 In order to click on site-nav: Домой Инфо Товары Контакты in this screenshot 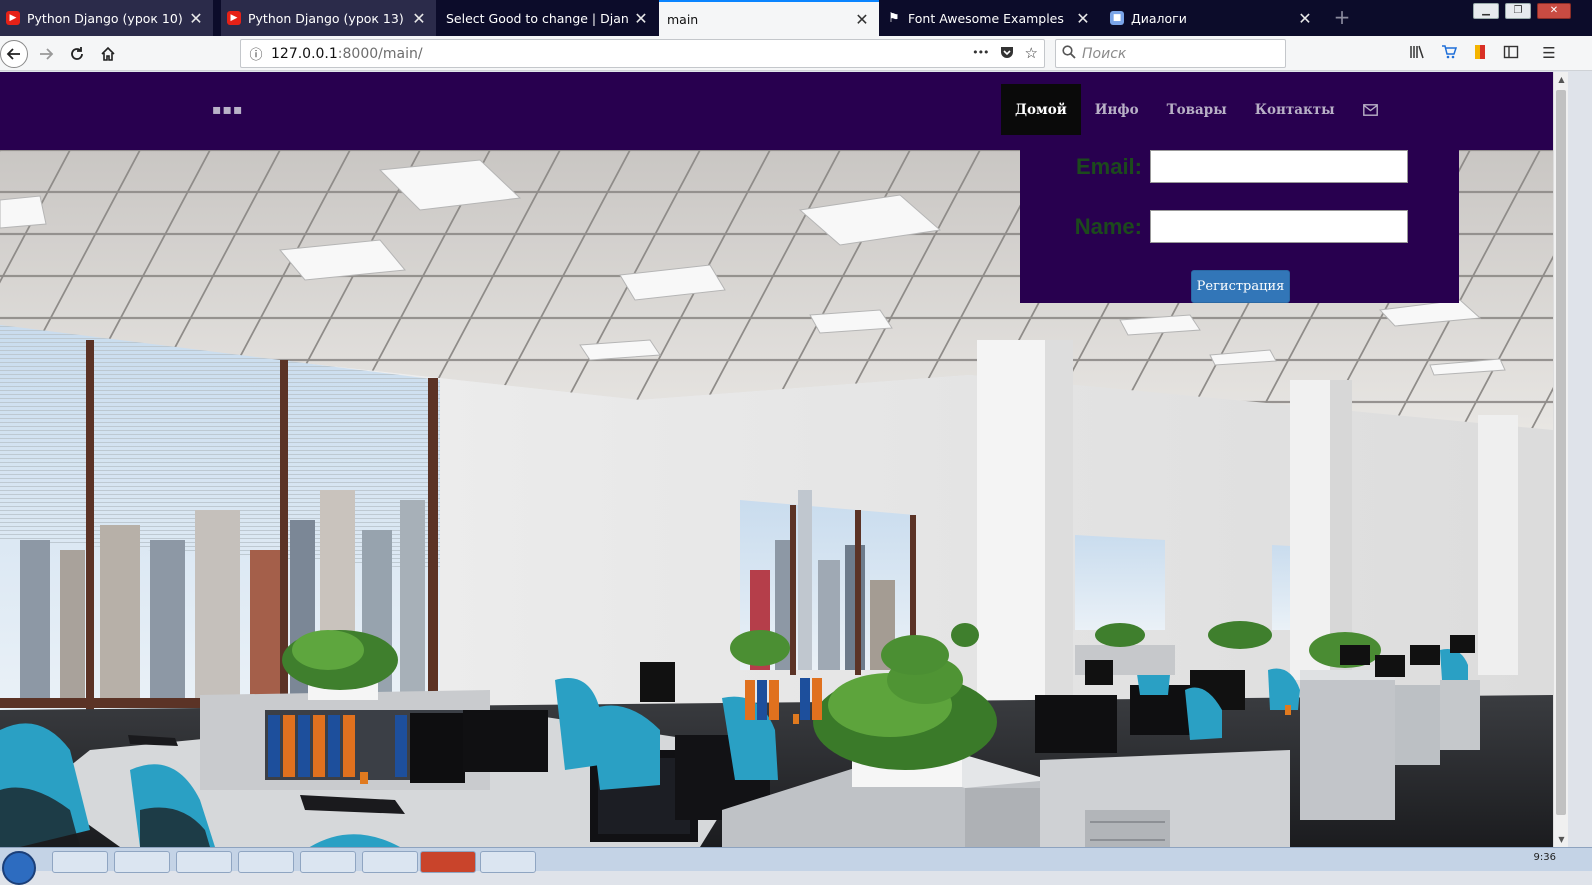, I will do `click(1196, 109)`.